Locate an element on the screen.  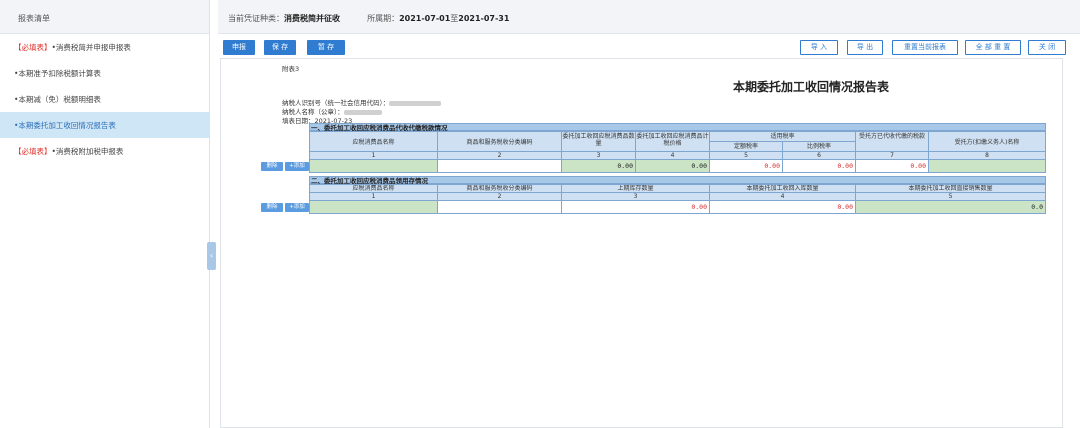
declare-button: 申报 is located at coordinates (239, 47).